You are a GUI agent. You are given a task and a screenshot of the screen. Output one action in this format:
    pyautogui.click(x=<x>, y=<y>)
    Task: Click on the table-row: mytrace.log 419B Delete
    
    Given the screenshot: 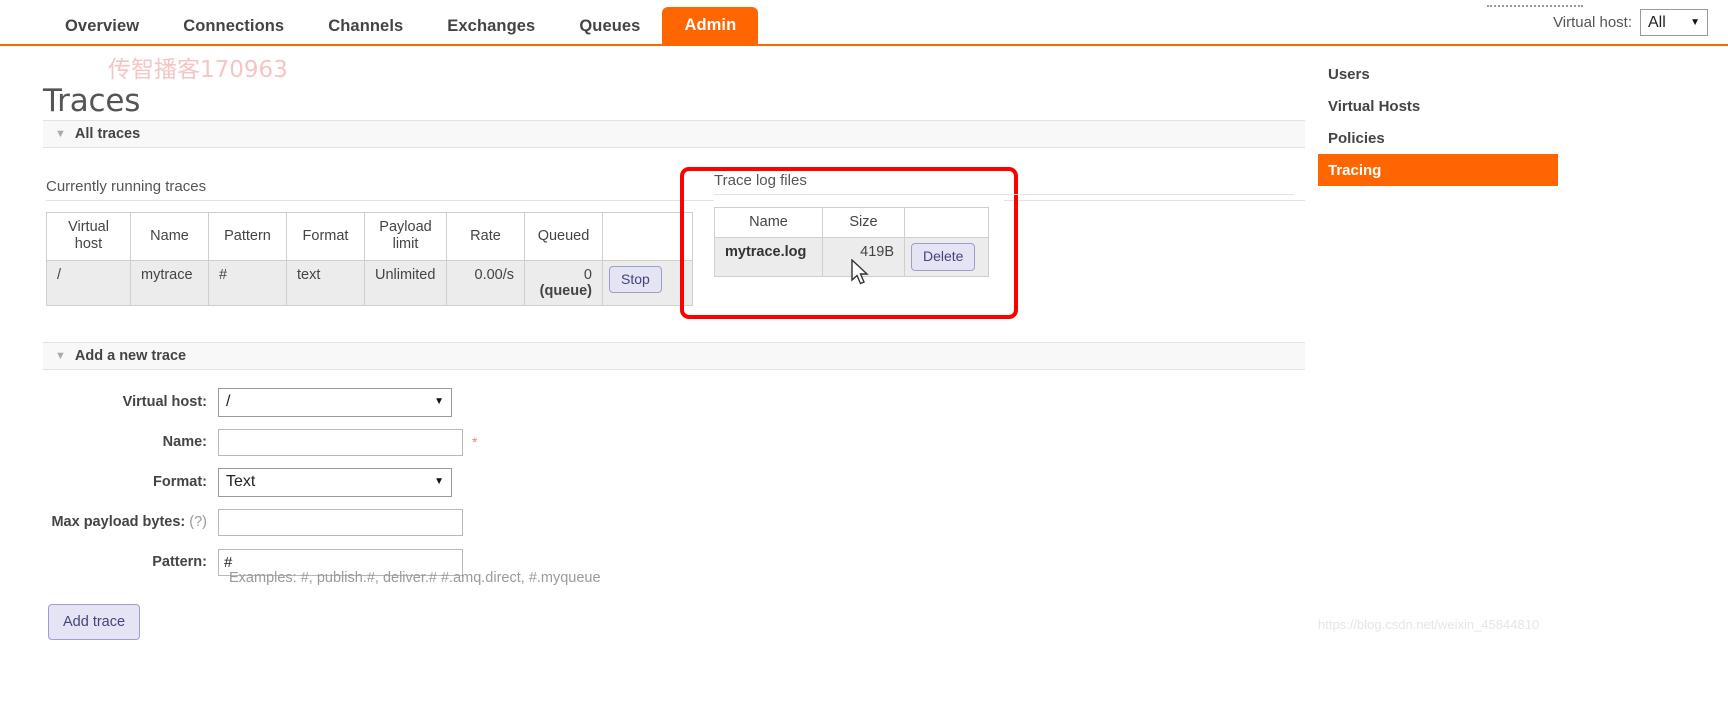 What is the action you would take?
    pyautogui.click(x=851, y=257)
    